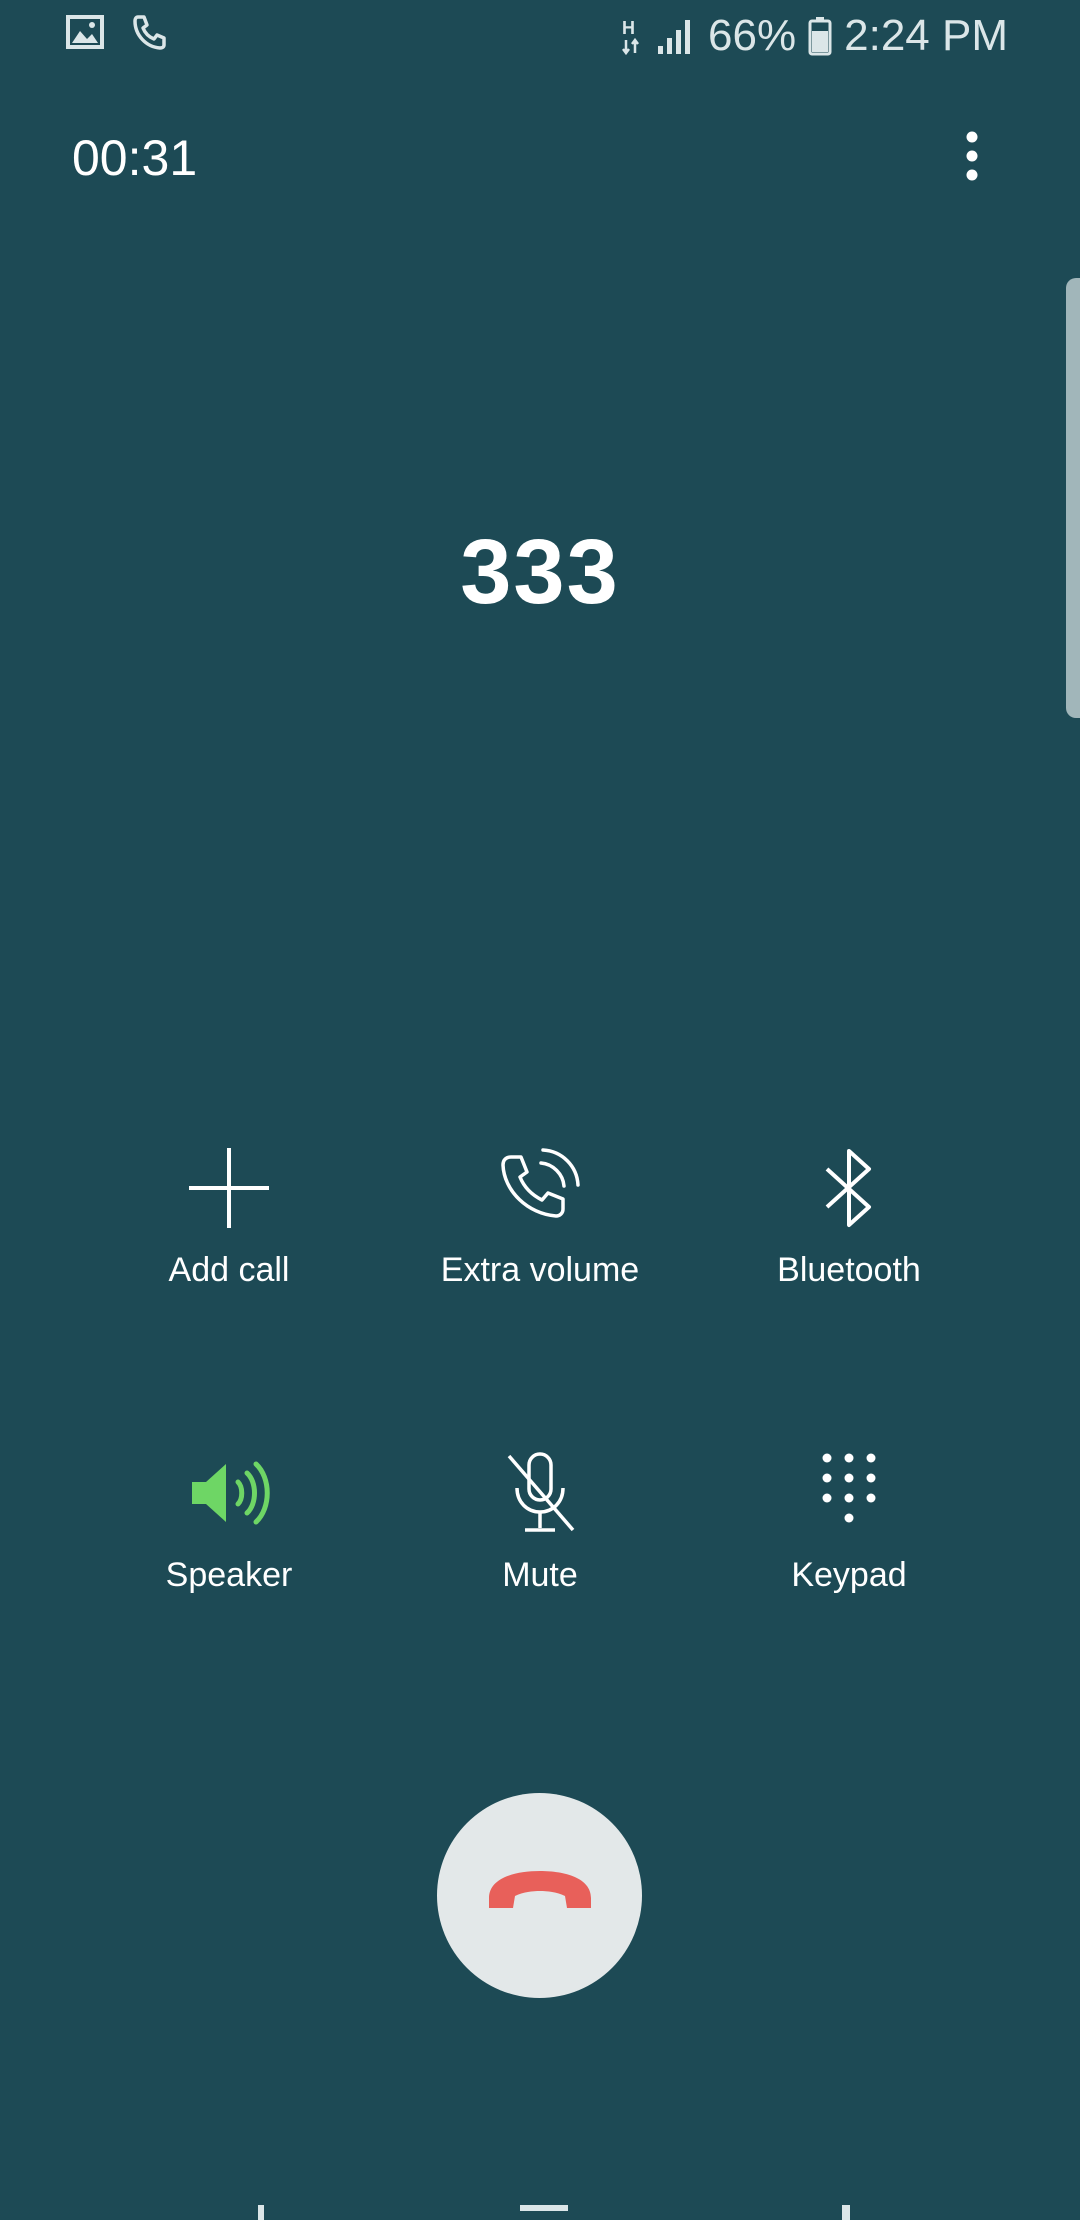 This screenshot has height=2220, width=1080. I want to click on phone-icon, so click(149, 32).